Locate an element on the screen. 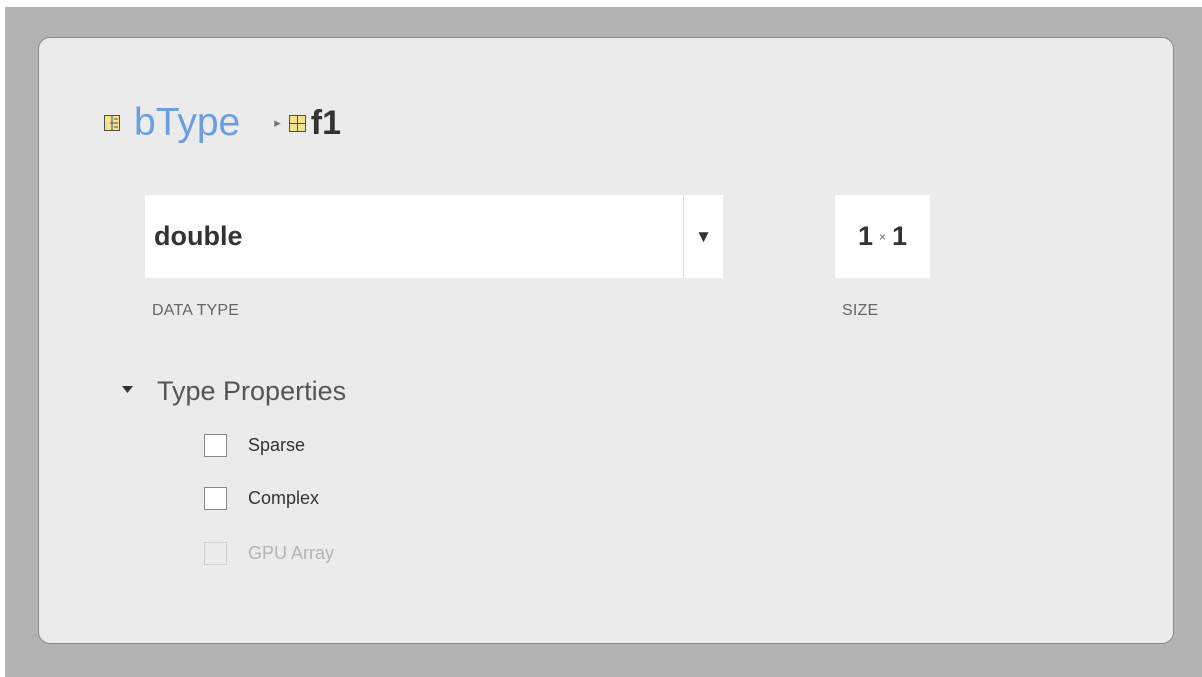 This screenshot has height=677, width=1202. dropdown-arrow-icon: ▼ is located at coordinates (703, 236).